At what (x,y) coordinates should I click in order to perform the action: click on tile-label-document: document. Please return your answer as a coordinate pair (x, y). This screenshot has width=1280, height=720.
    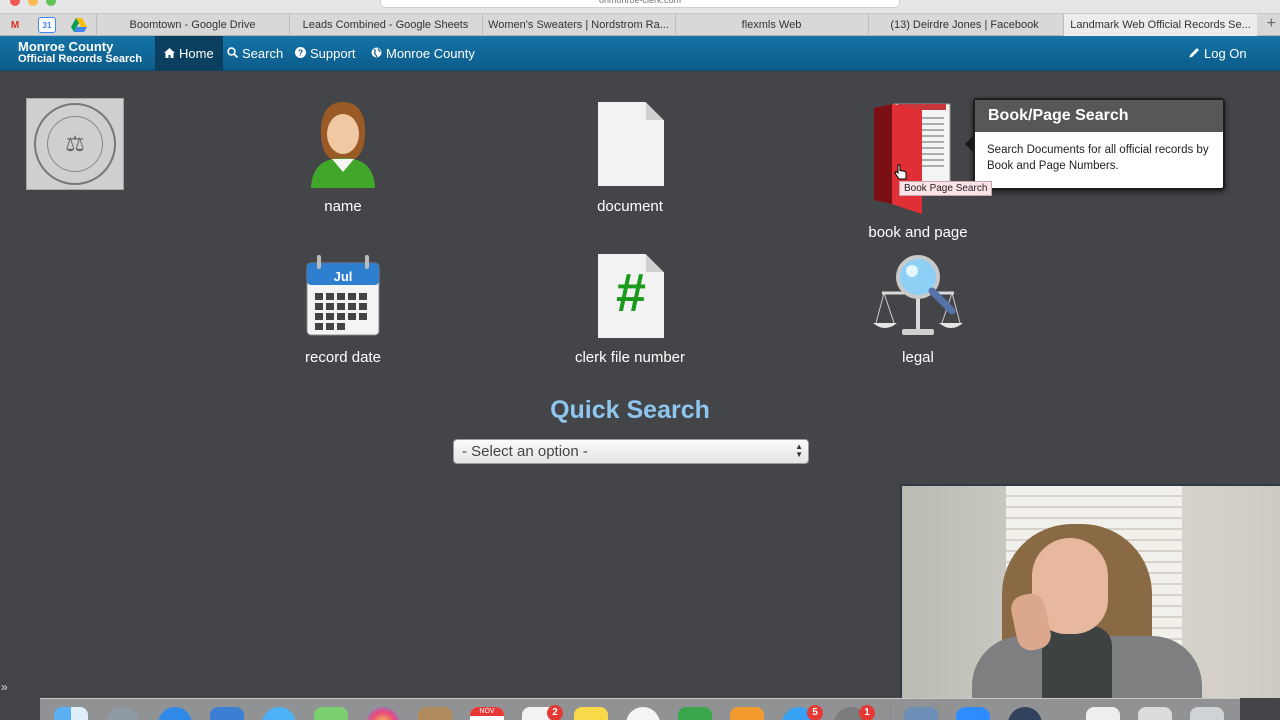
    Looking at the image, I should click on (630, 206).